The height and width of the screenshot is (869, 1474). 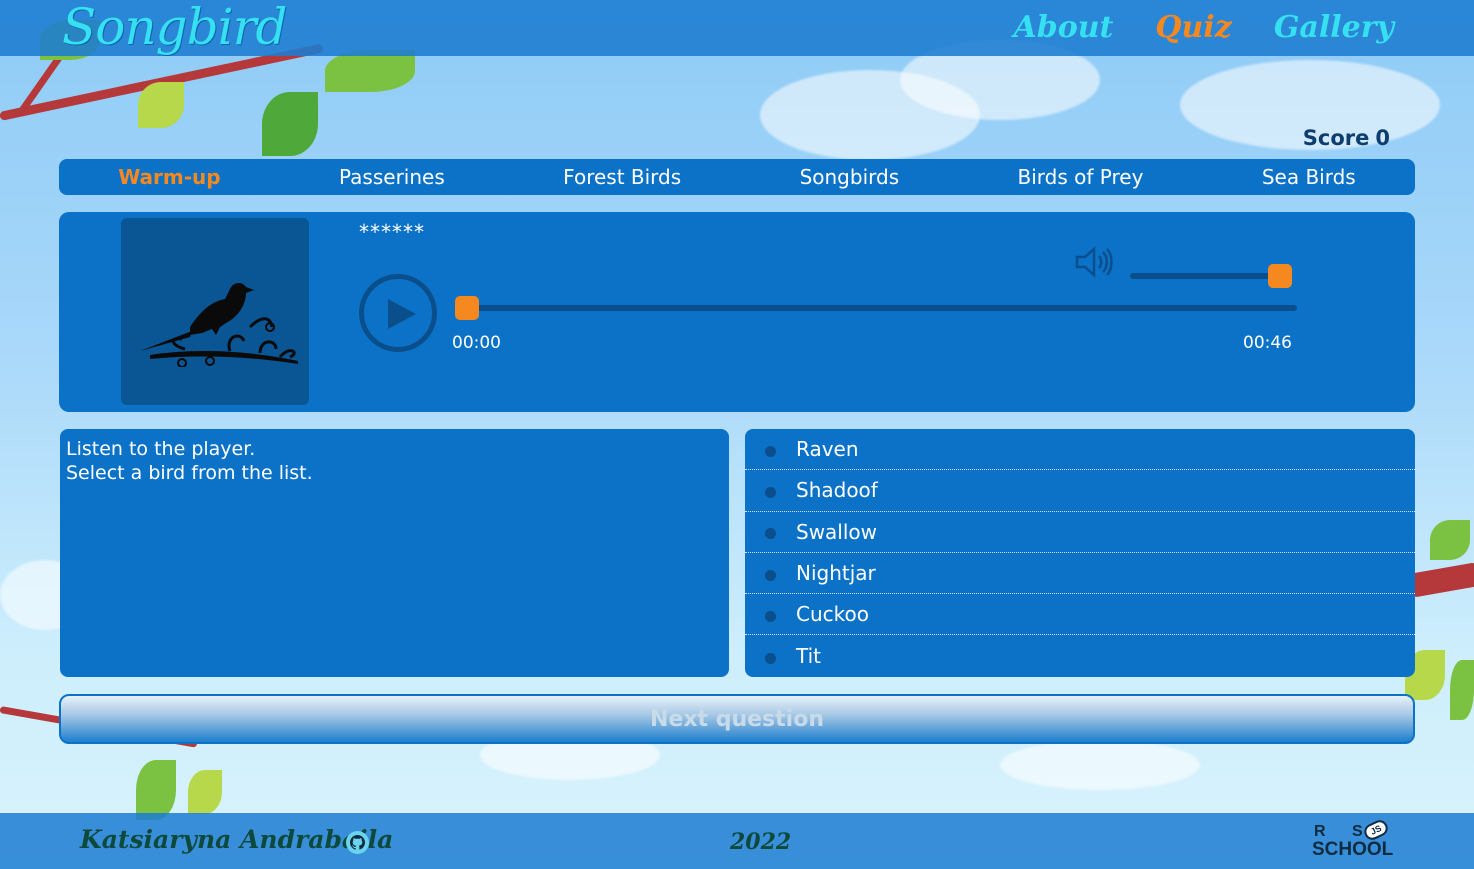 What do you see at coordinates (1280, 276) in the screenshot?
I see `volume-thumb` at bounding box center [1280, 276].